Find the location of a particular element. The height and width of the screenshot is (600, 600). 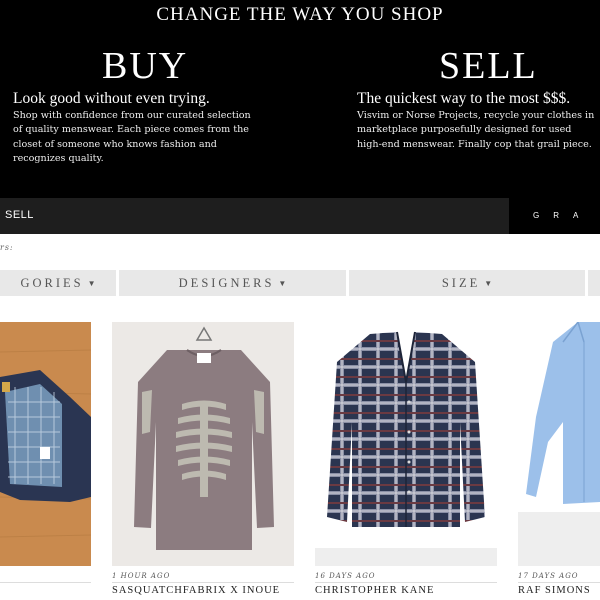

buy-heading: BUY is located at coordinates (145, 66).